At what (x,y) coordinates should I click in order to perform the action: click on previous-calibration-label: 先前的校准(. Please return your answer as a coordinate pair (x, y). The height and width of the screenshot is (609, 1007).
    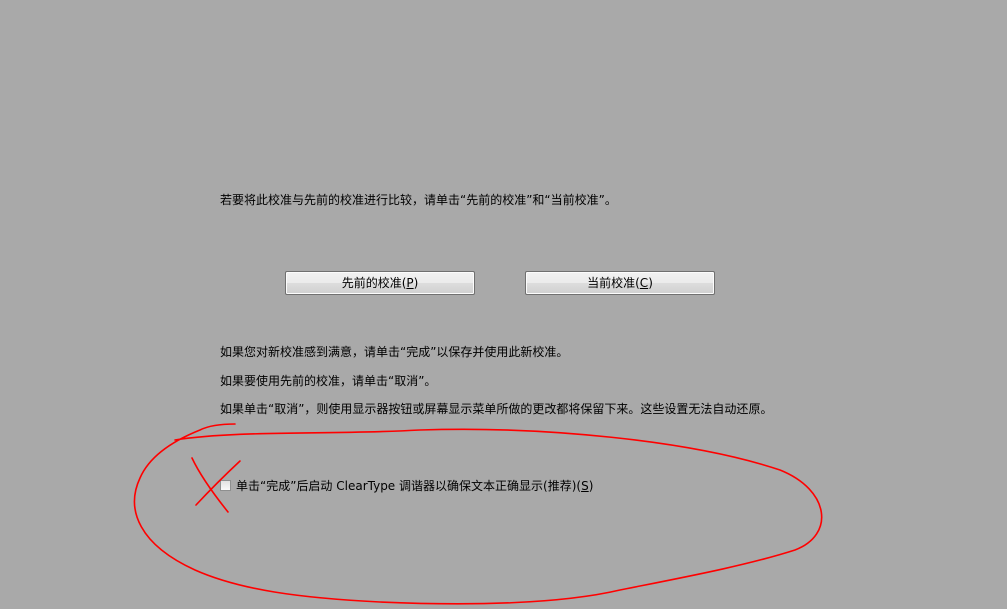
    Looking at the image, I should click on (374, 283).